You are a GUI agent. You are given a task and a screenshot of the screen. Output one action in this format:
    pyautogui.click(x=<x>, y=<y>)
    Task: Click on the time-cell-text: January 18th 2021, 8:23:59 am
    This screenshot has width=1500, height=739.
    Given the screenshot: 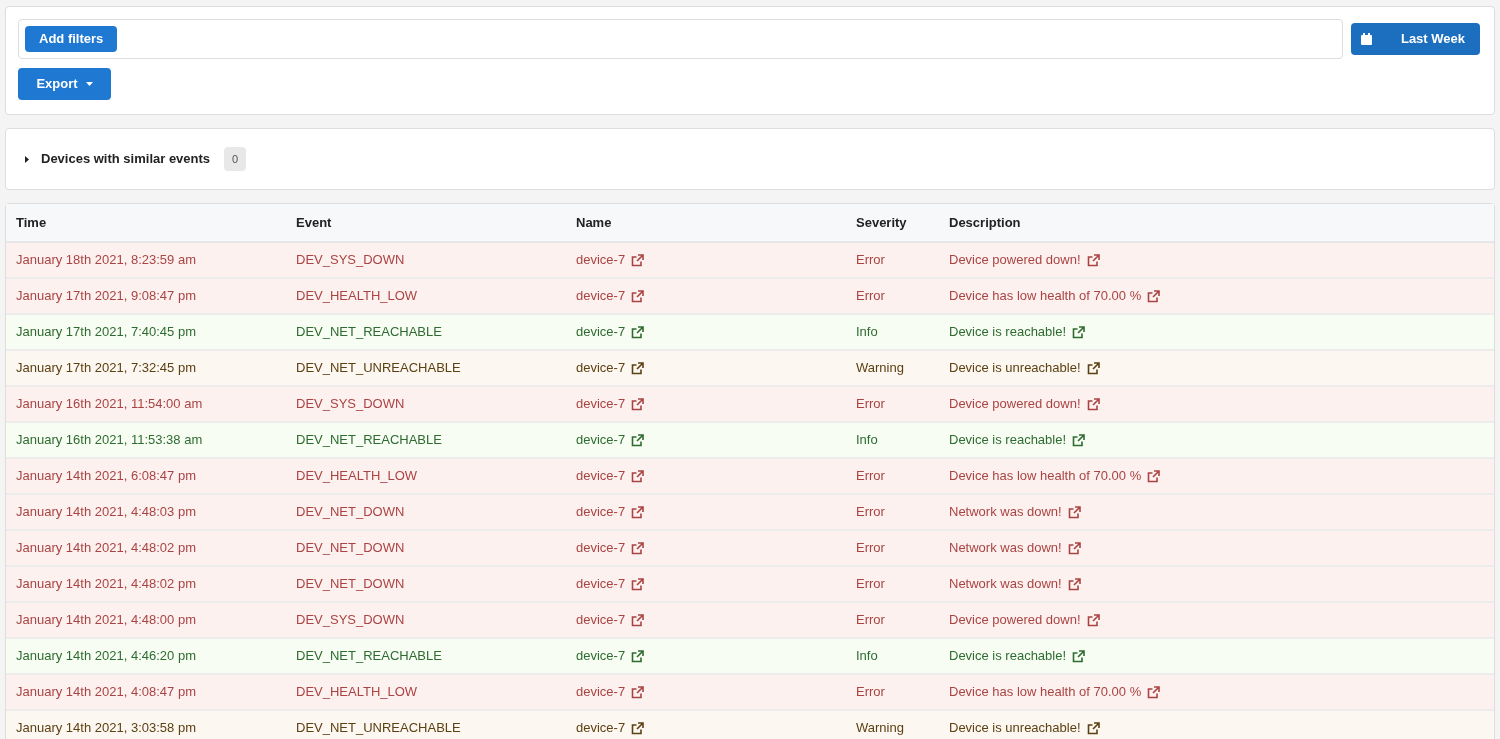 What is the action you would take?
    pyautogui.click(x=106, y=260)
    